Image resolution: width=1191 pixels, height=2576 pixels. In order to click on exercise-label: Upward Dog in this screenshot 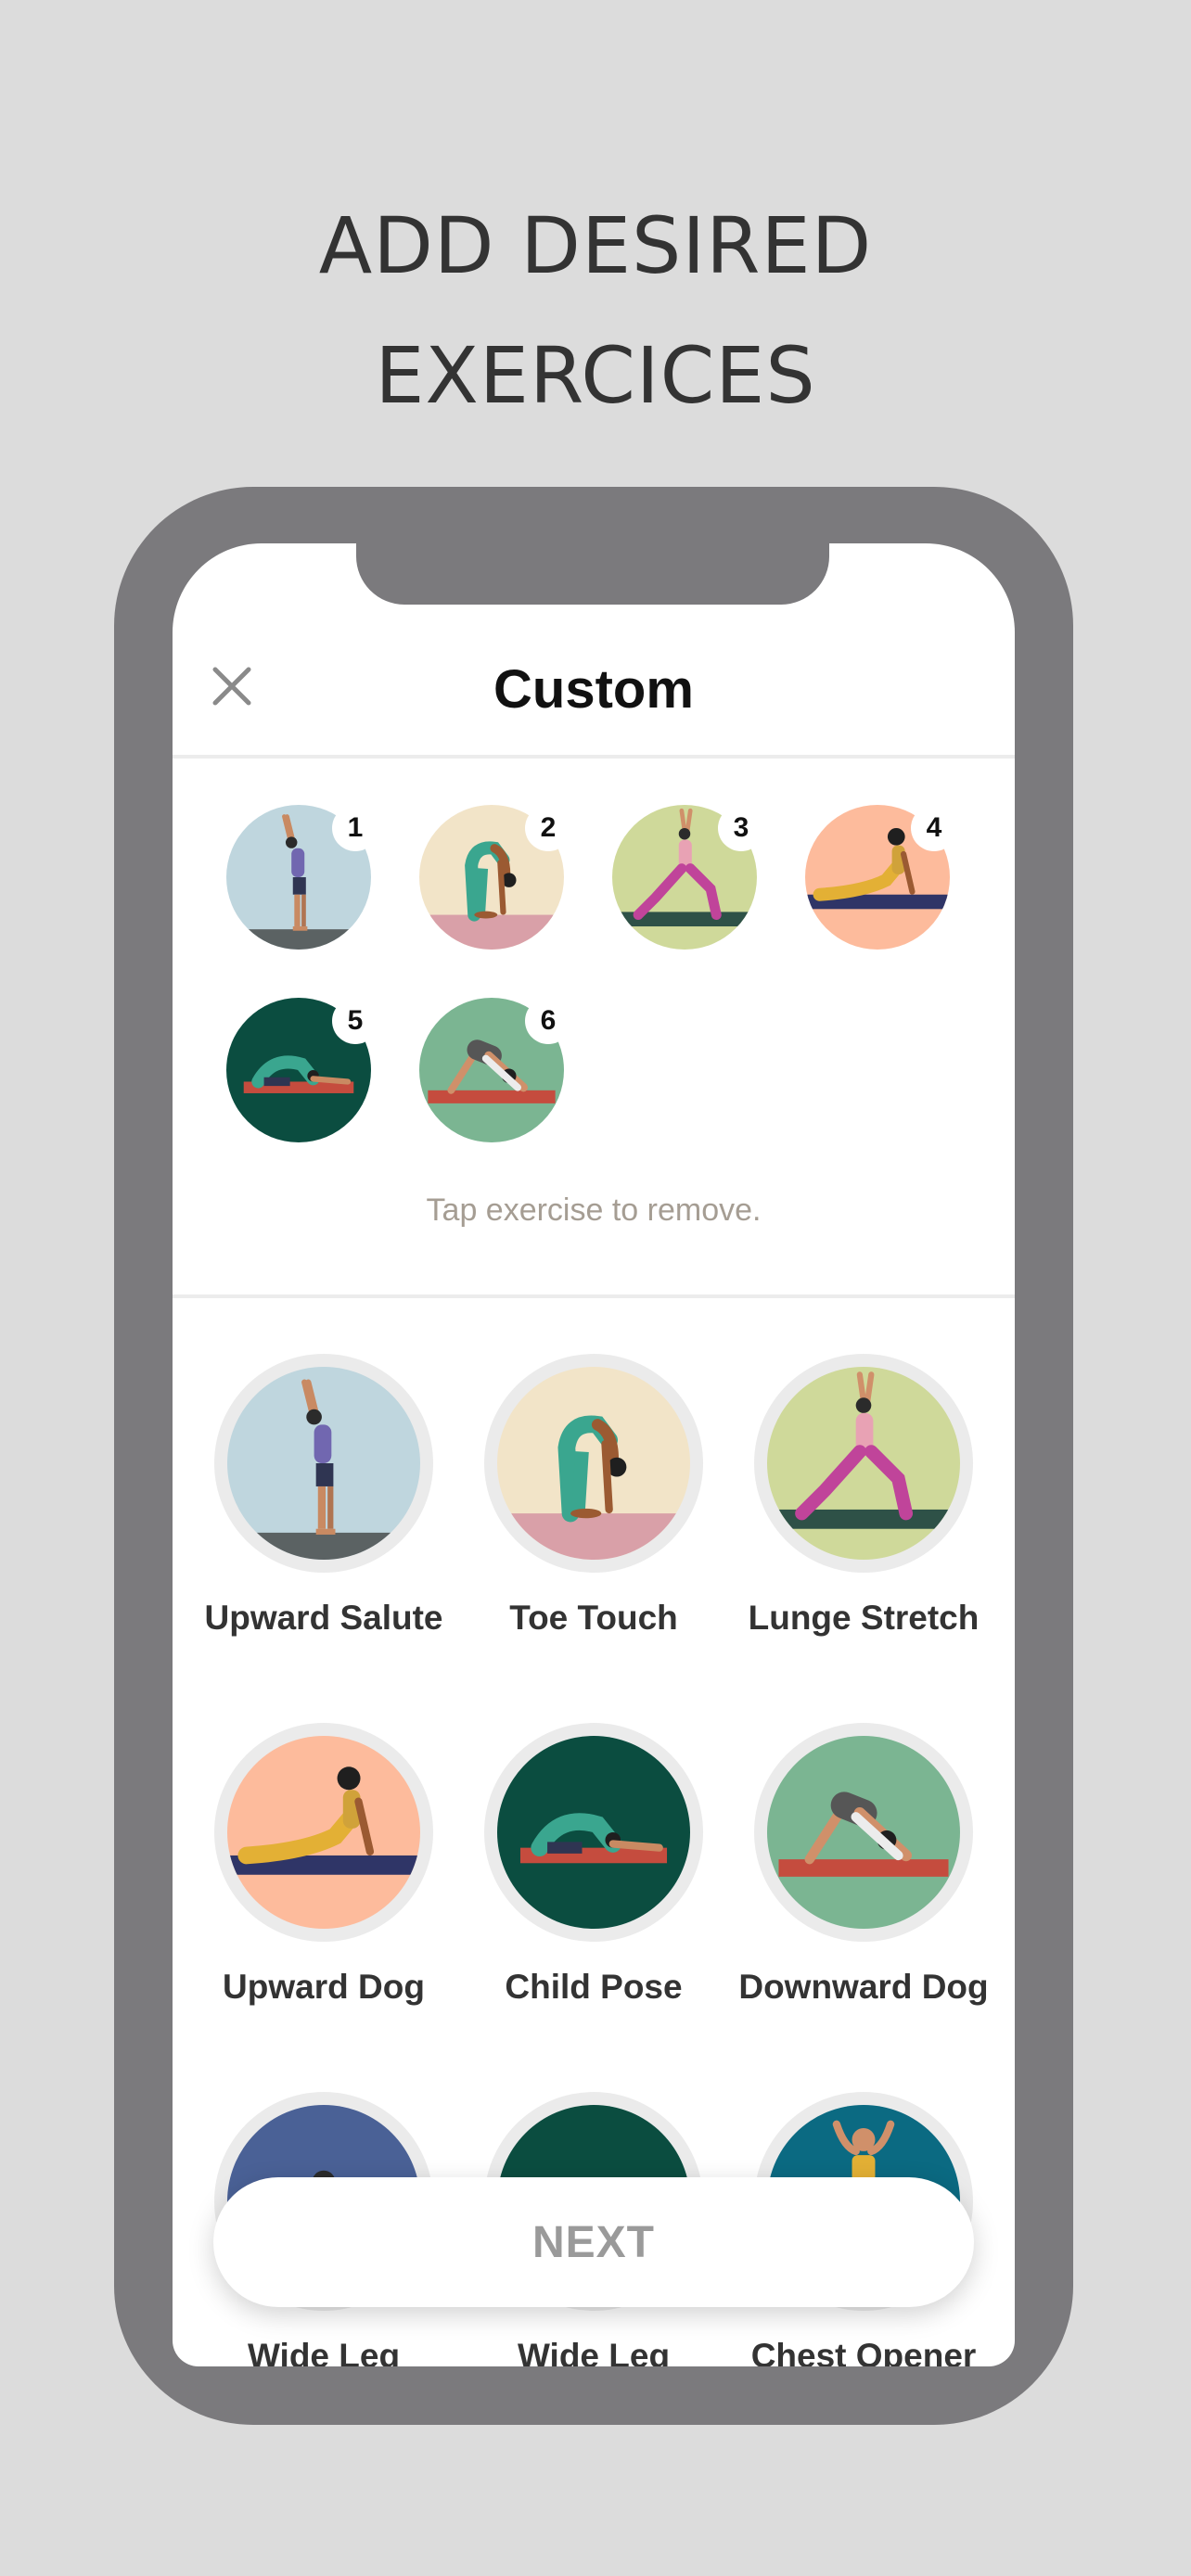, I will do `click(324, 1987)`.